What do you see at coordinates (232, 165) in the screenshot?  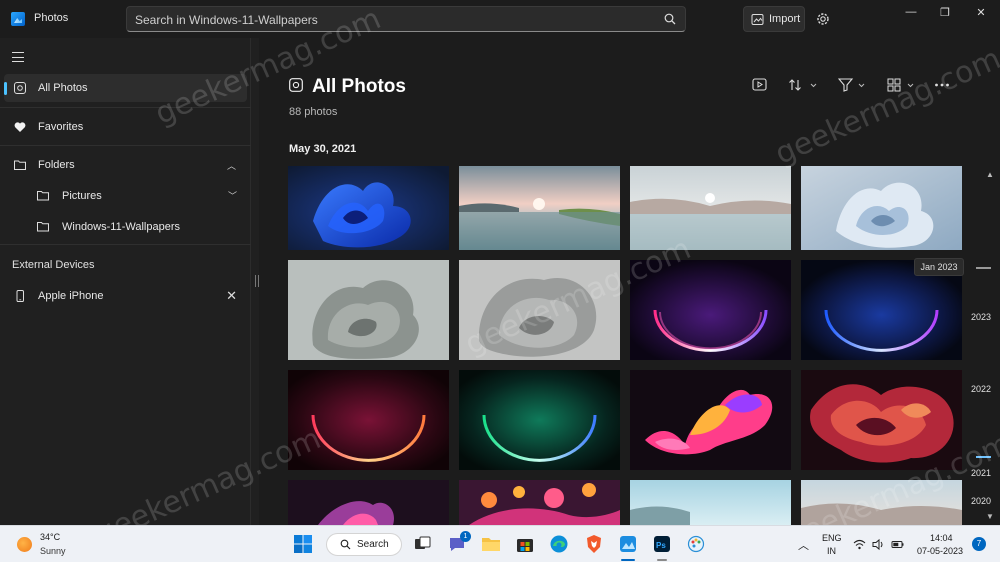 I see `chevron-up-icon: ︿` at bounding box center [232, 165].